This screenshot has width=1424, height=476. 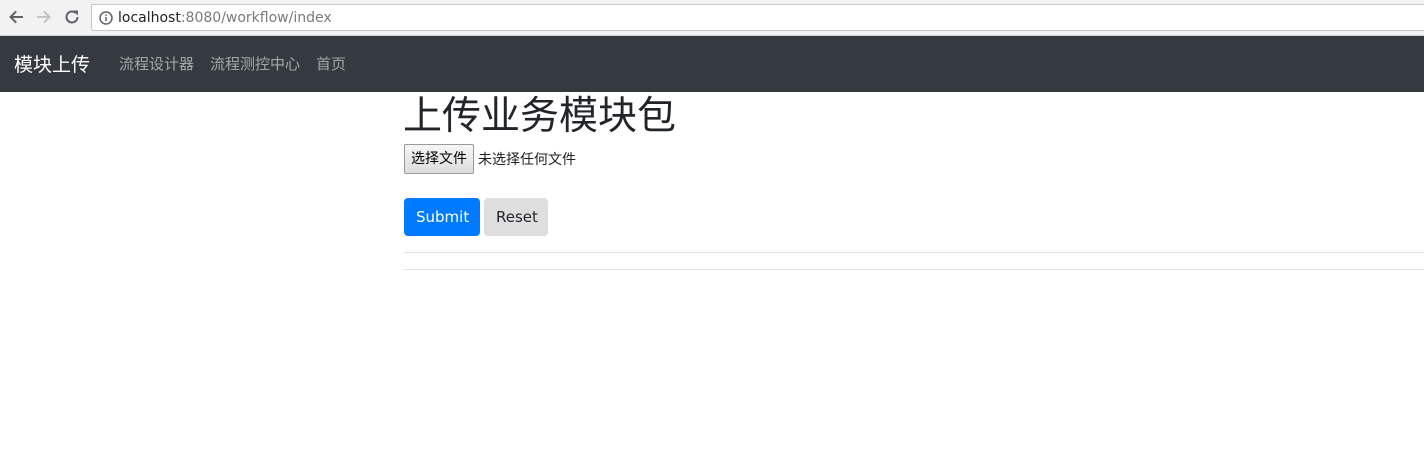 I want to click on arrow-right-icon, so click(x=44, y=17).